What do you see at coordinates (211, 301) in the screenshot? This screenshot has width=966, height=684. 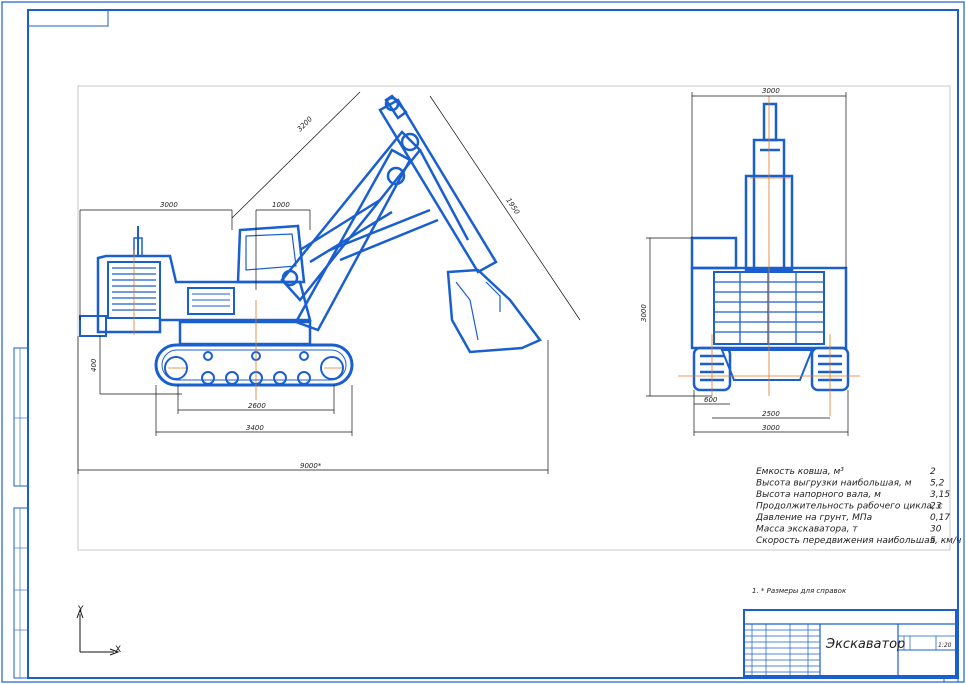 I see `side-louver` at bounding box center [211, 301].